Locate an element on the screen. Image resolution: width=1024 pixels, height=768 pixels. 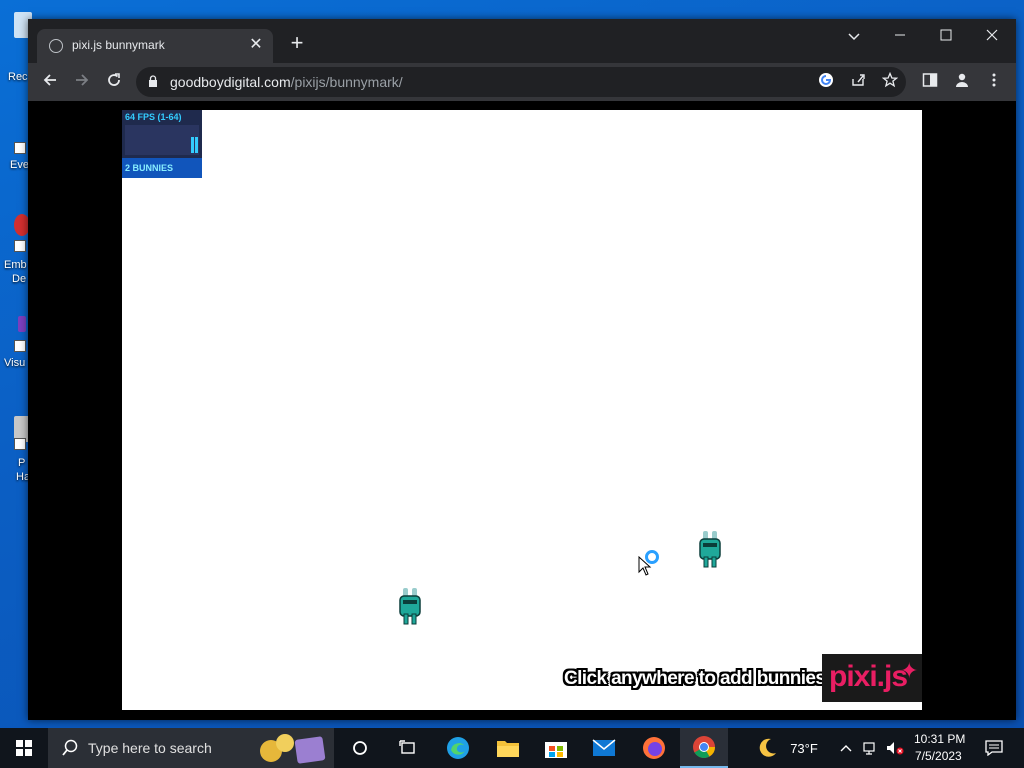
taskbar-chrome is located at coordinates (704, 748).